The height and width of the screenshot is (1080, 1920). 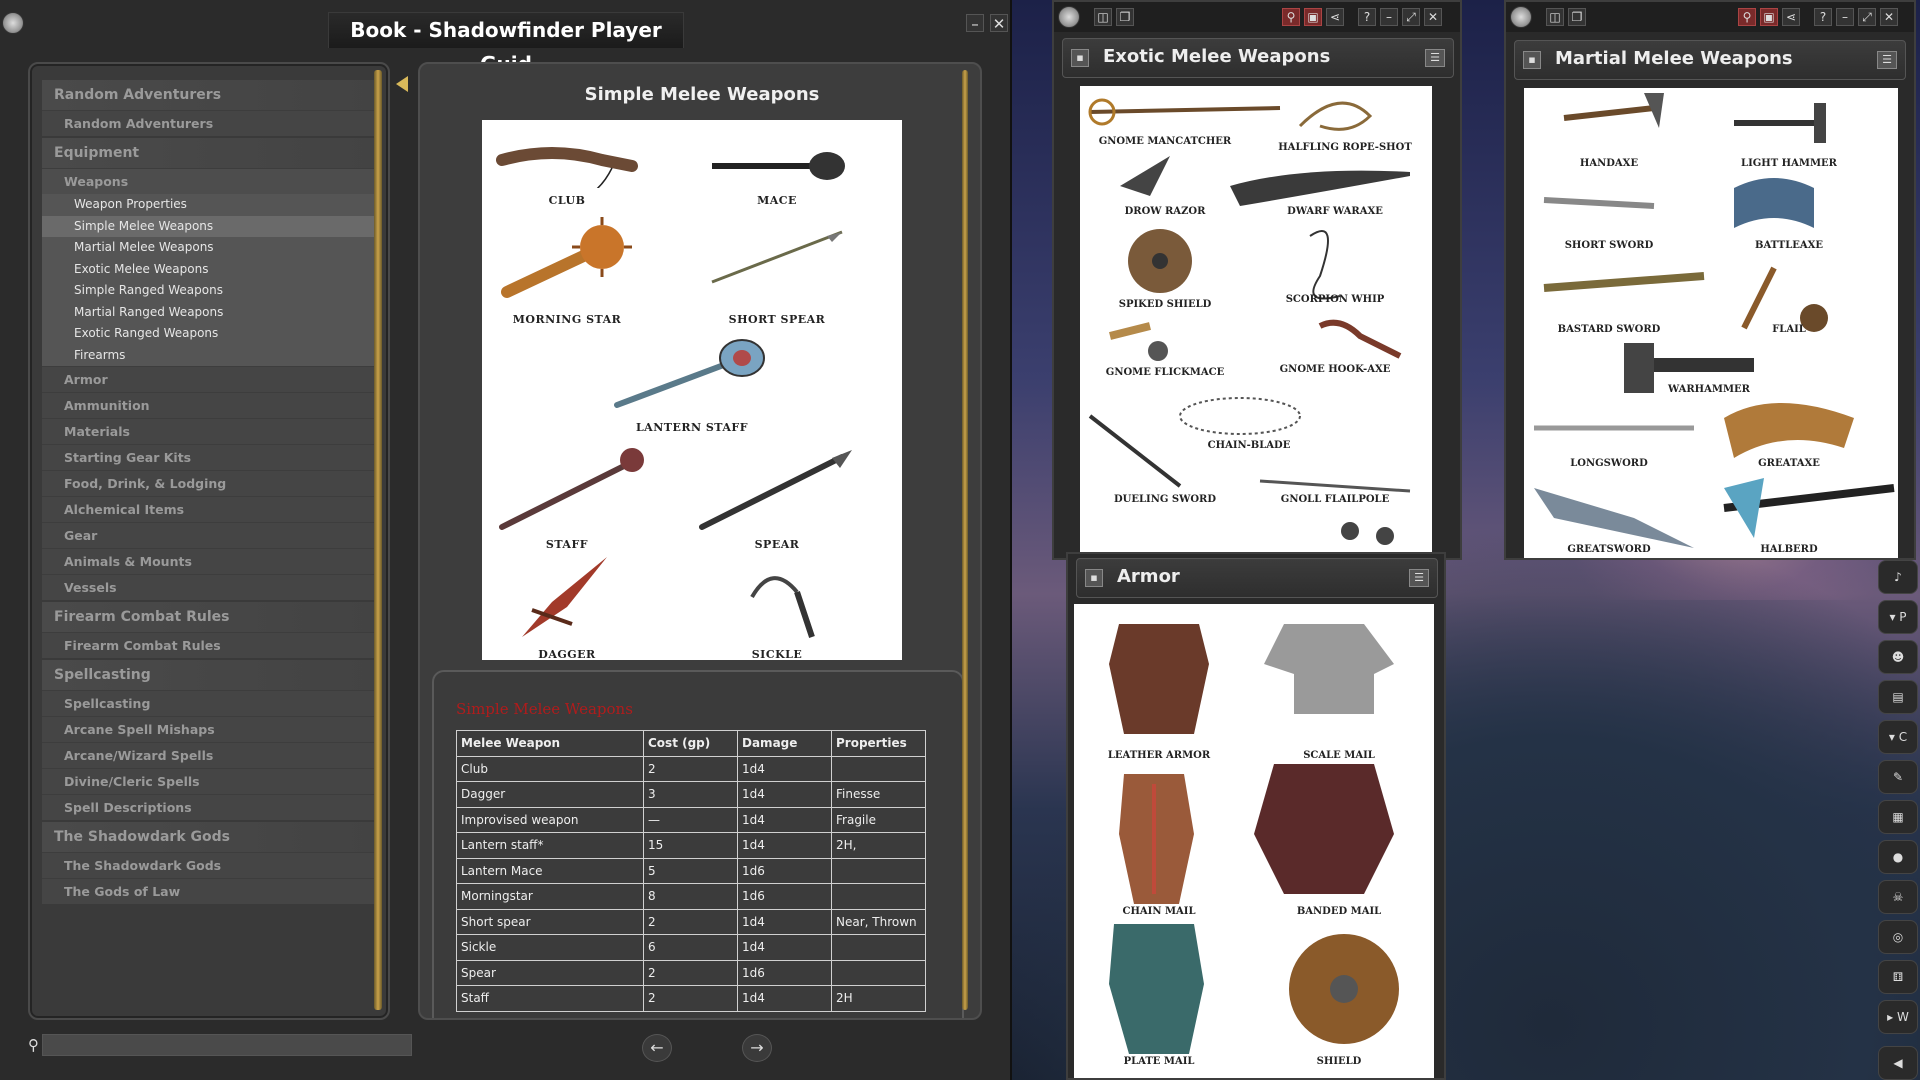 What do you see at coordinates (1898, 697) in the screenshot?
I see `dock-notes-icon: ▤` at bounding box center [1898, 697].